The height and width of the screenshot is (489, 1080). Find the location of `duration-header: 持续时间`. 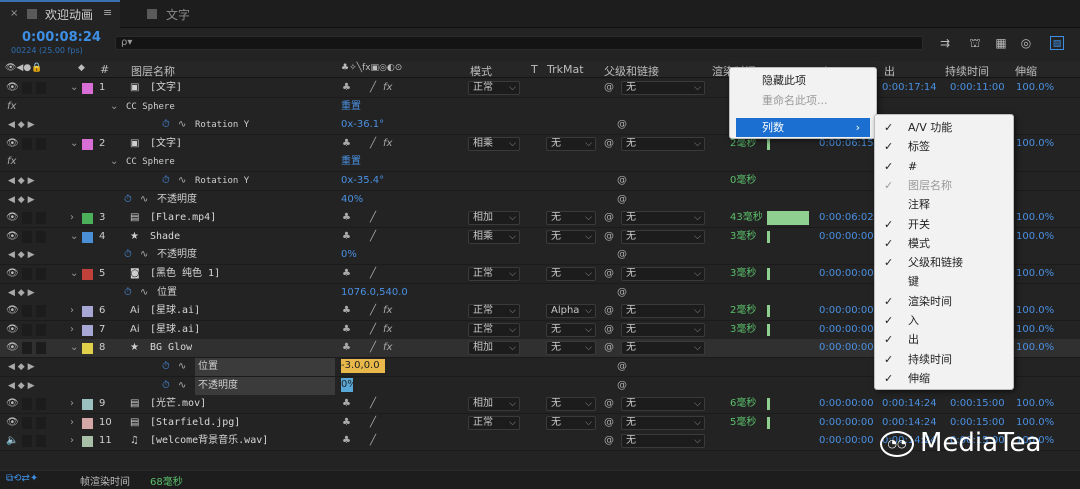

duration-header: 持续时间 is located at coordinates (967, 71).